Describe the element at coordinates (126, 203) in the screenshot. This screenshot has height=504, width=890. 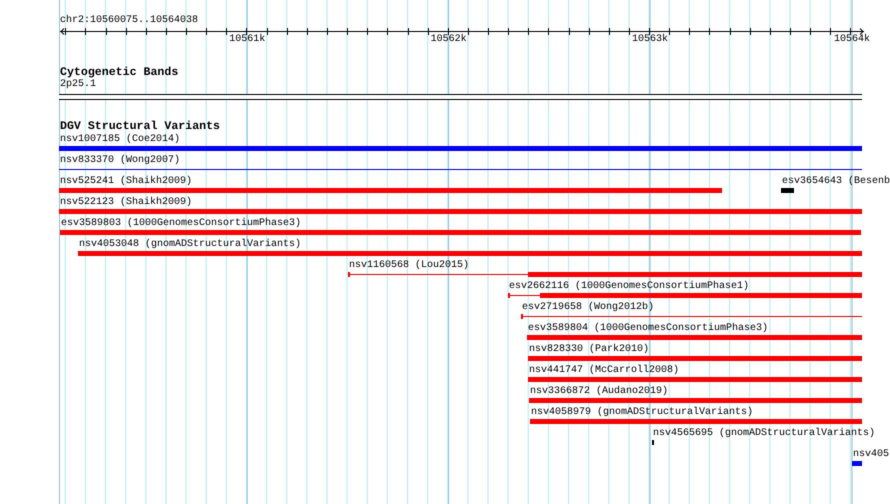
I see `variant-label: nsv522123 (Shaikh2009)` at that location.